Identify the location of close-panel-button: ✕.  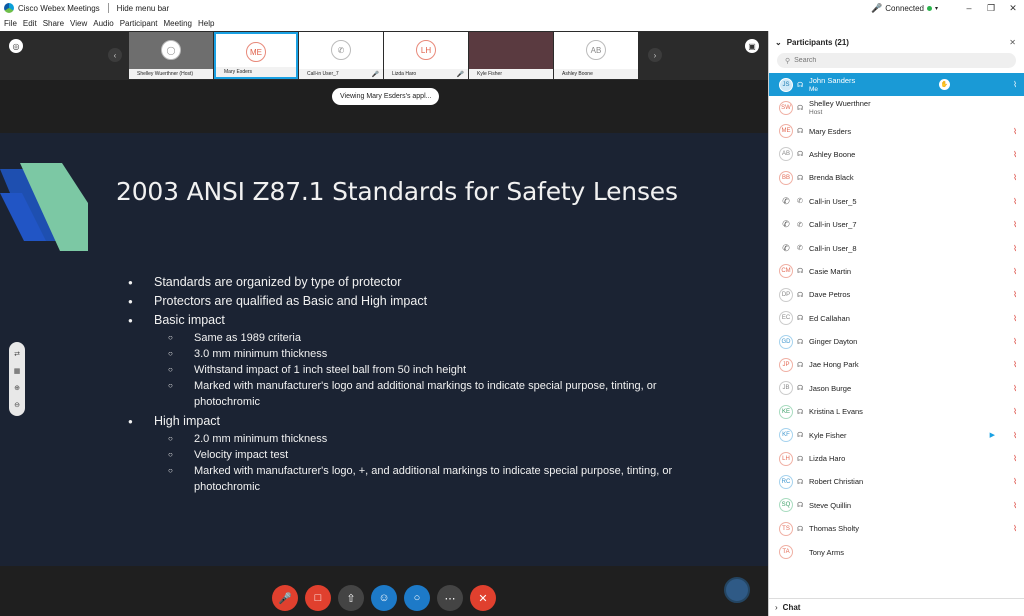
(1012, 42).